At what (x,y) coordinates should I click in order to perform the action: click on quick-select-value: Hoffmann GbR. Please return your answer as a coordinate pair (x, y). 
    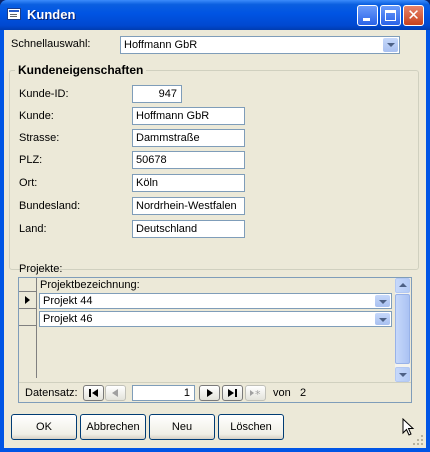
    Looking at the image, I should click on (161, 45).